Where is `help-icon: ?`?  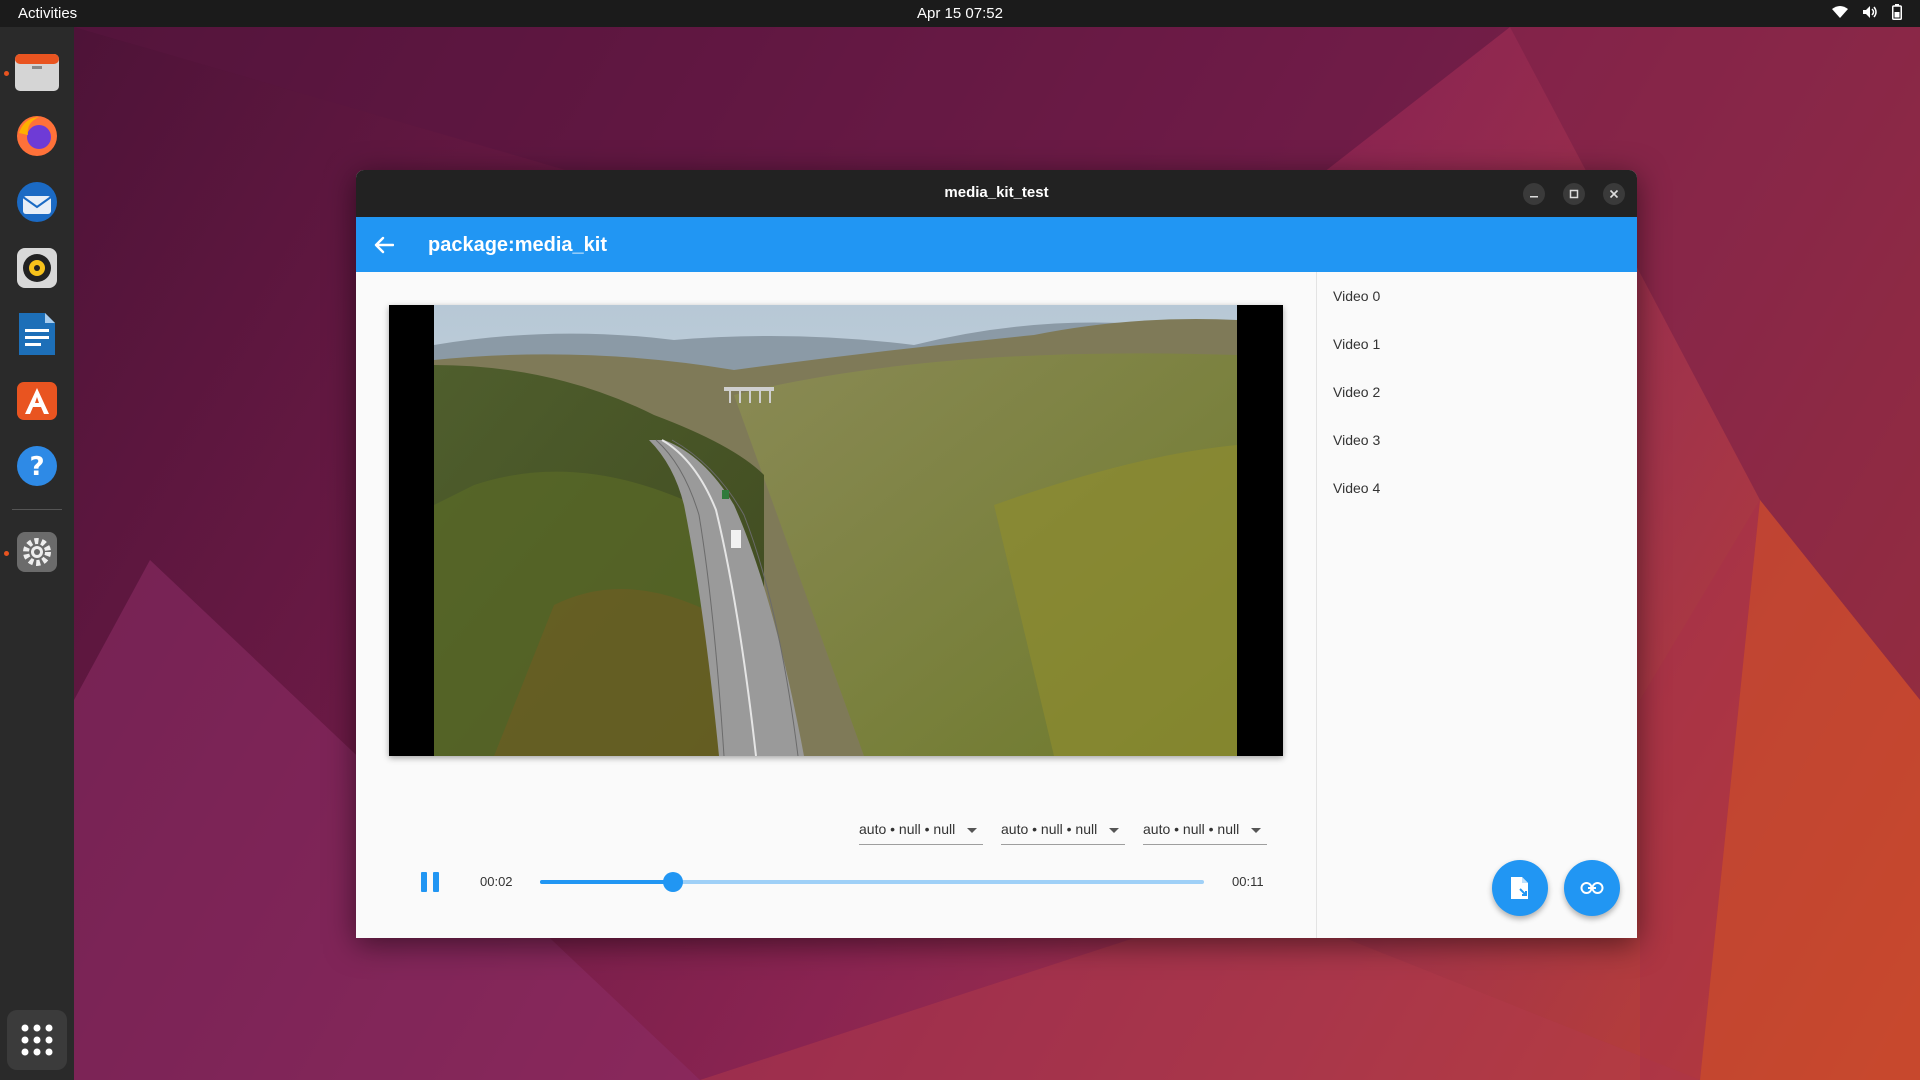
help-icon: ? is located at coordinates (37, 466).